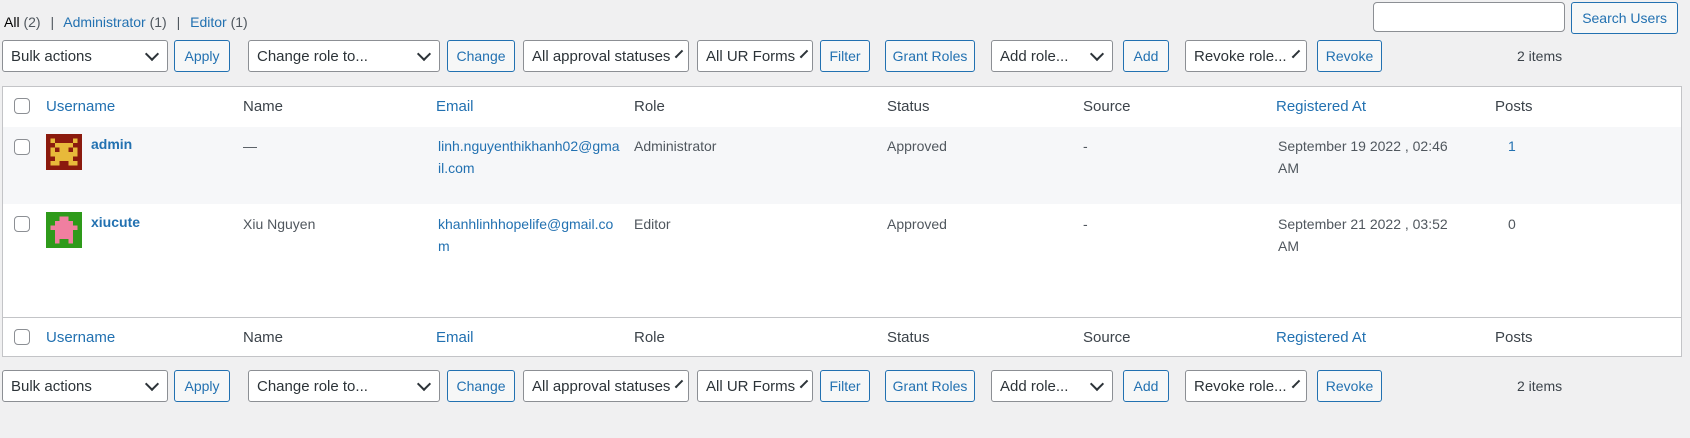  Describe the element at coordinates (111, 144) in the screenshot. I see `username-link: admin` at that location.